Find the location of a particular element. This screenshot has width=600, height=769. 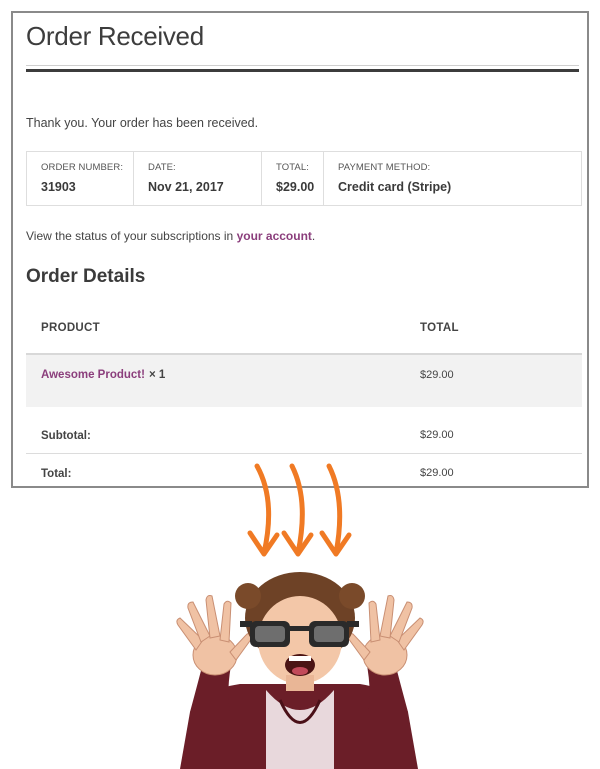

thank-you-message: Thank you. Your order has been received. is located at coordinates (142, 123).